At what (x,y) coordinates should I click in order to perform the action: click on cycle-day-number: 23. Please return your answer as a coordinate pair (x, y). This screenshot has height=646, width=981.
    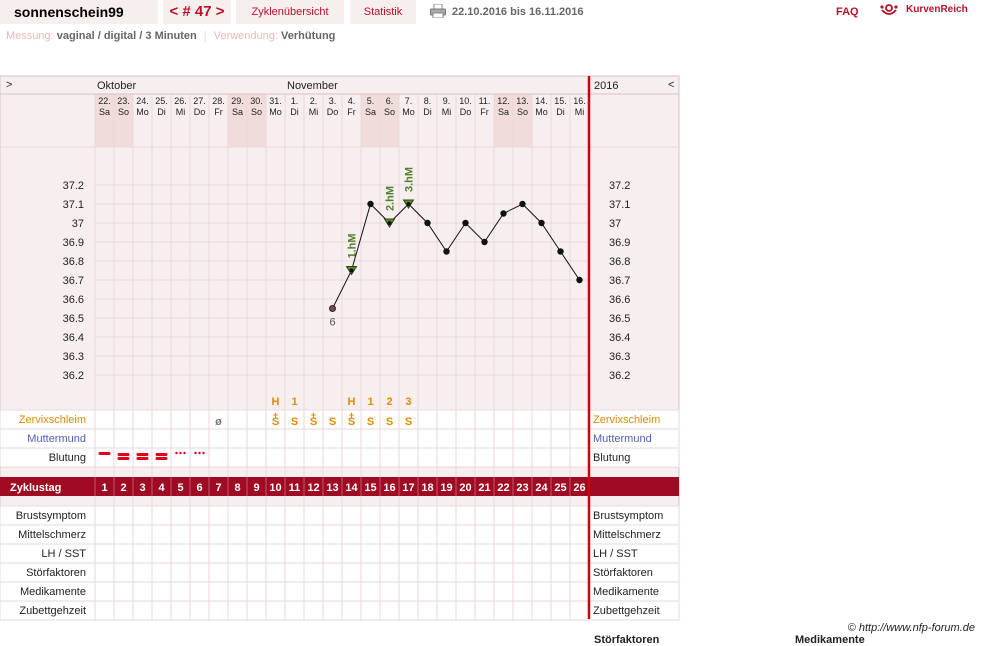
    Looking at the image, I should click on (522, 488).